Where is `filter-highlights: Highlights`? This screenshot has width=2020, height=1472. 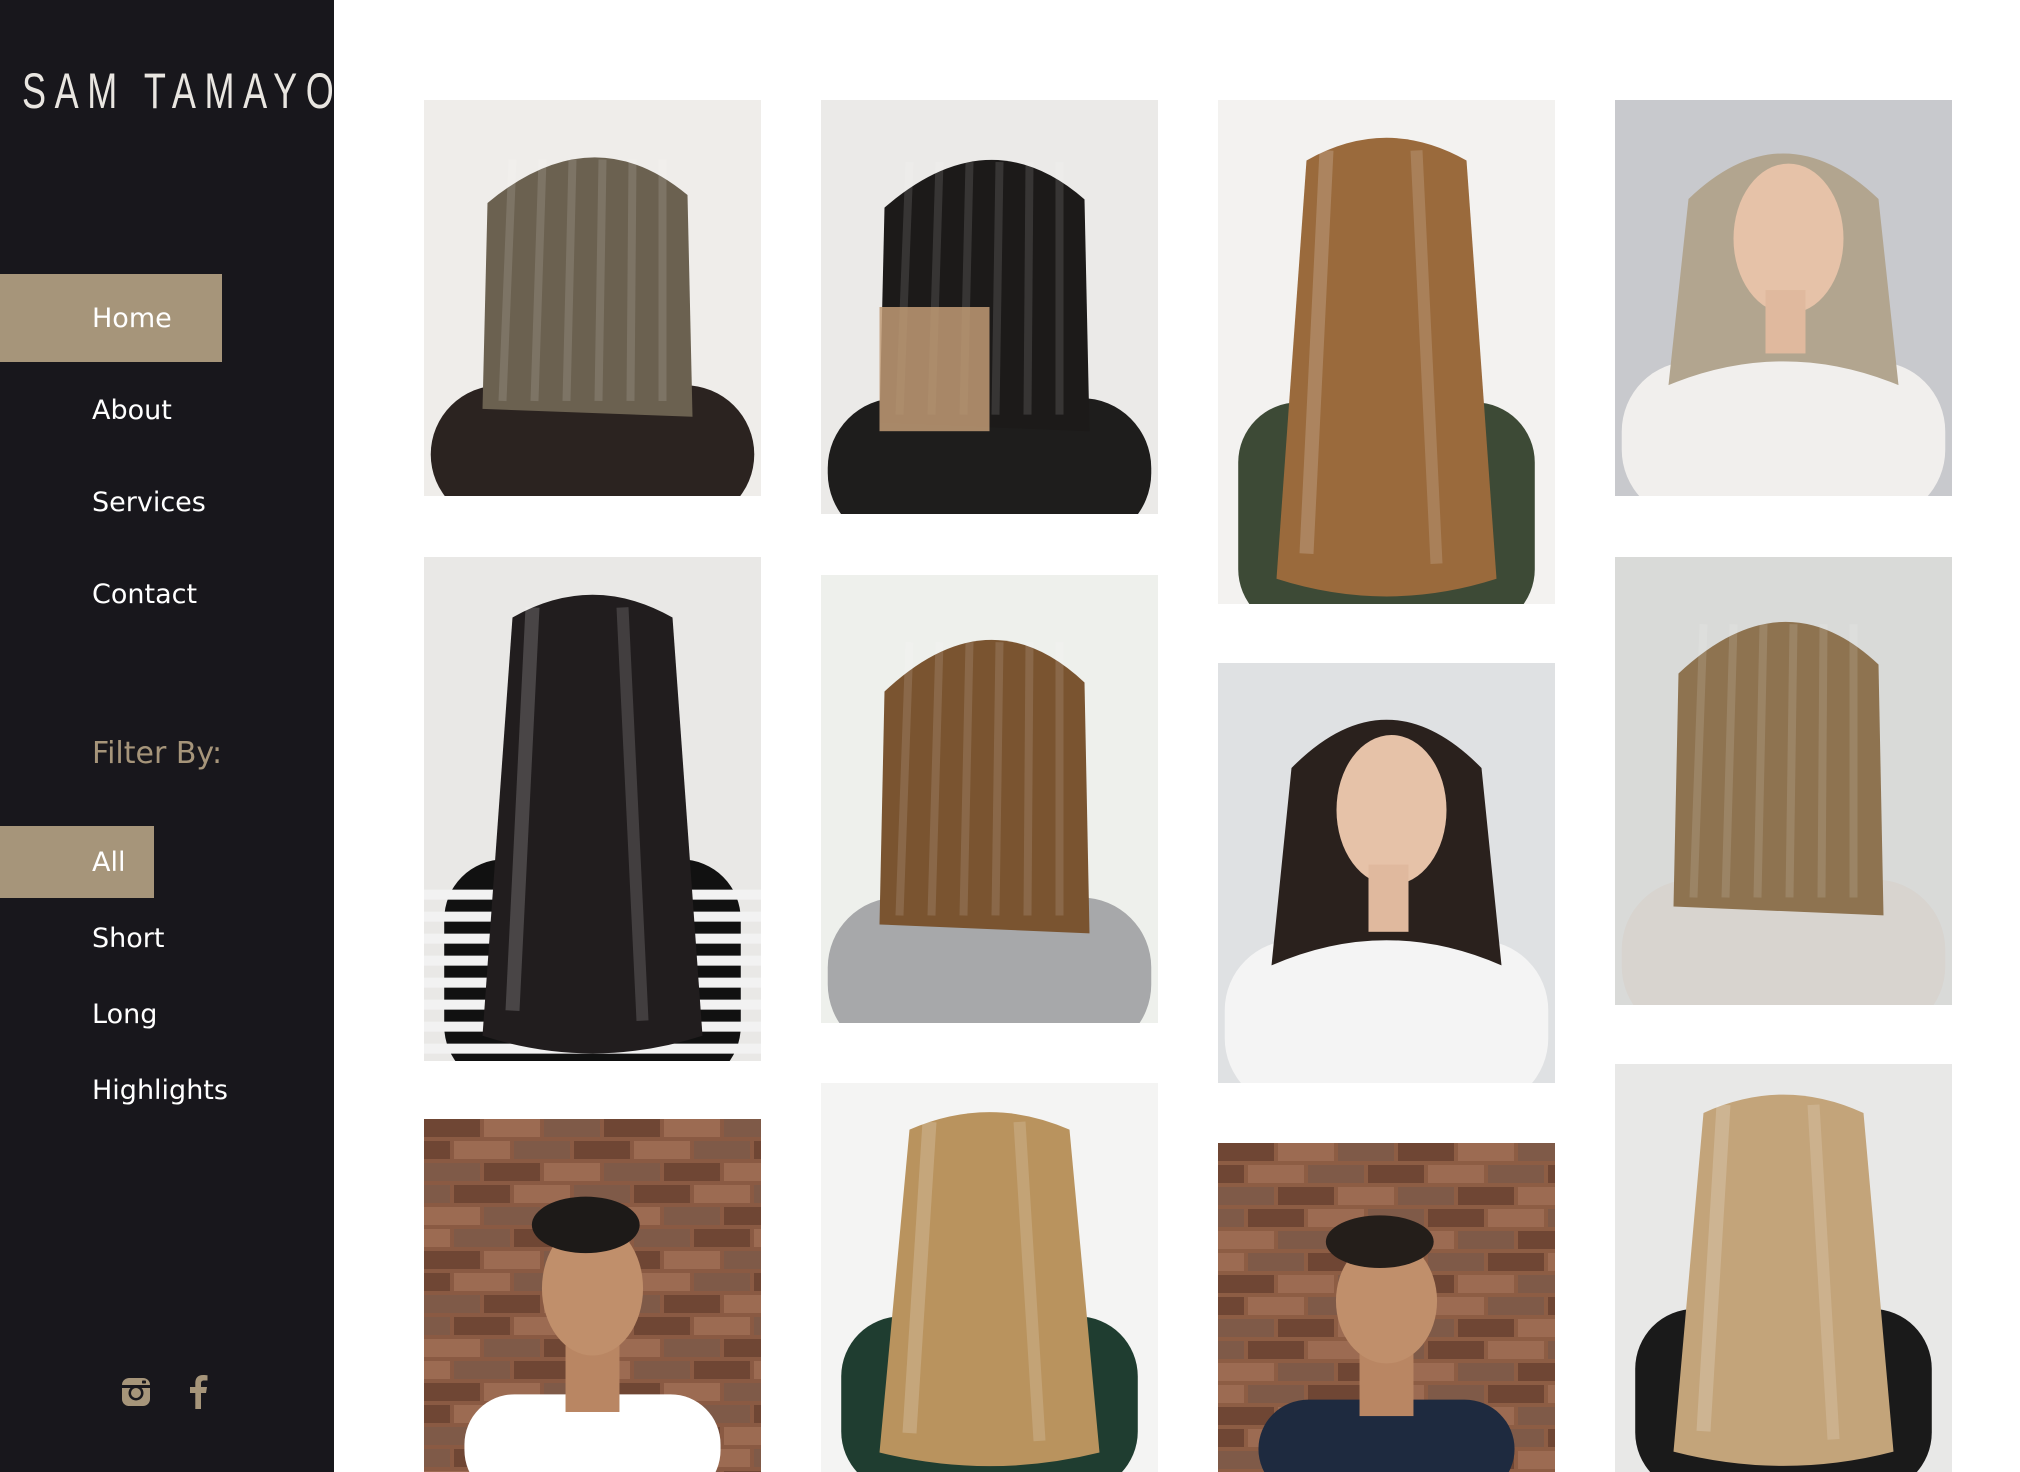
filter-highlights: Highlights is located at coordinates (167, 1090).